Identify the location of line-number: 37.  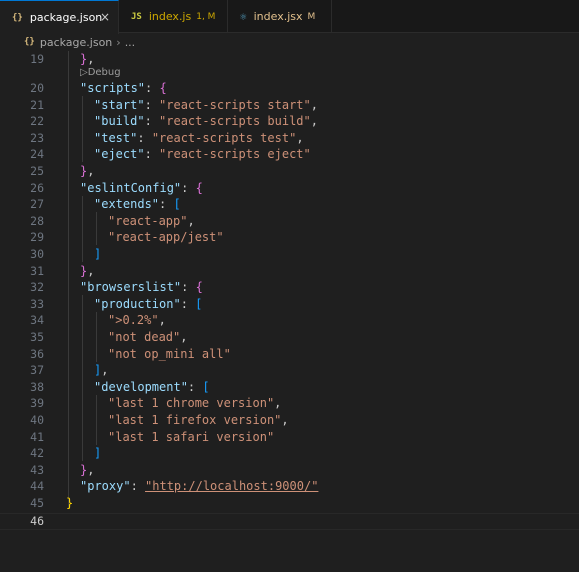
(37, 370).